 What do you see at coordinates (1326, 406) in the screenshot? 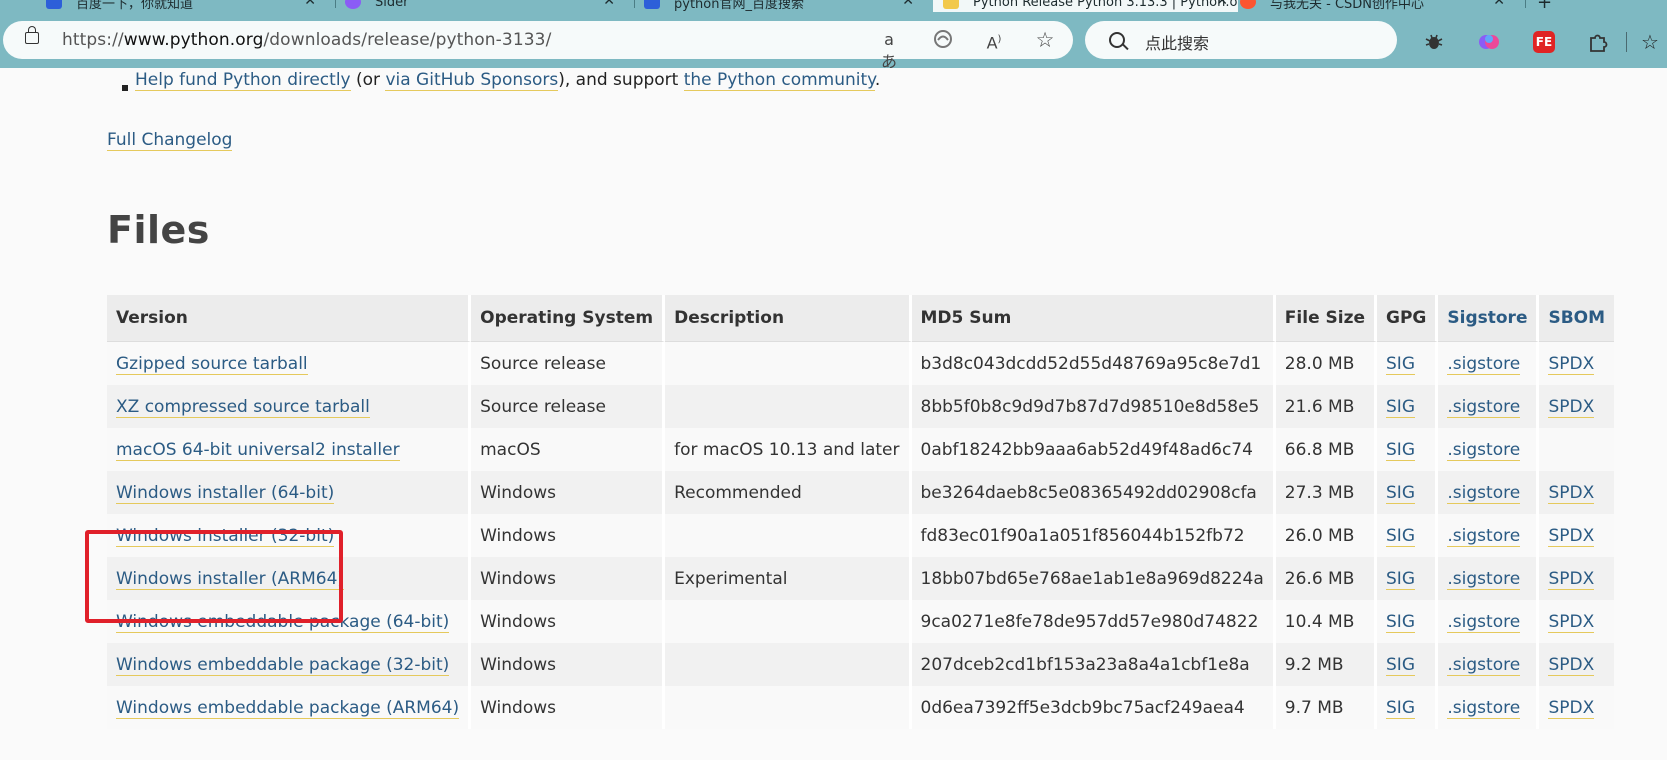
I see `file-size-cell: 21.6 MB` at bounding box center [1326, 406].